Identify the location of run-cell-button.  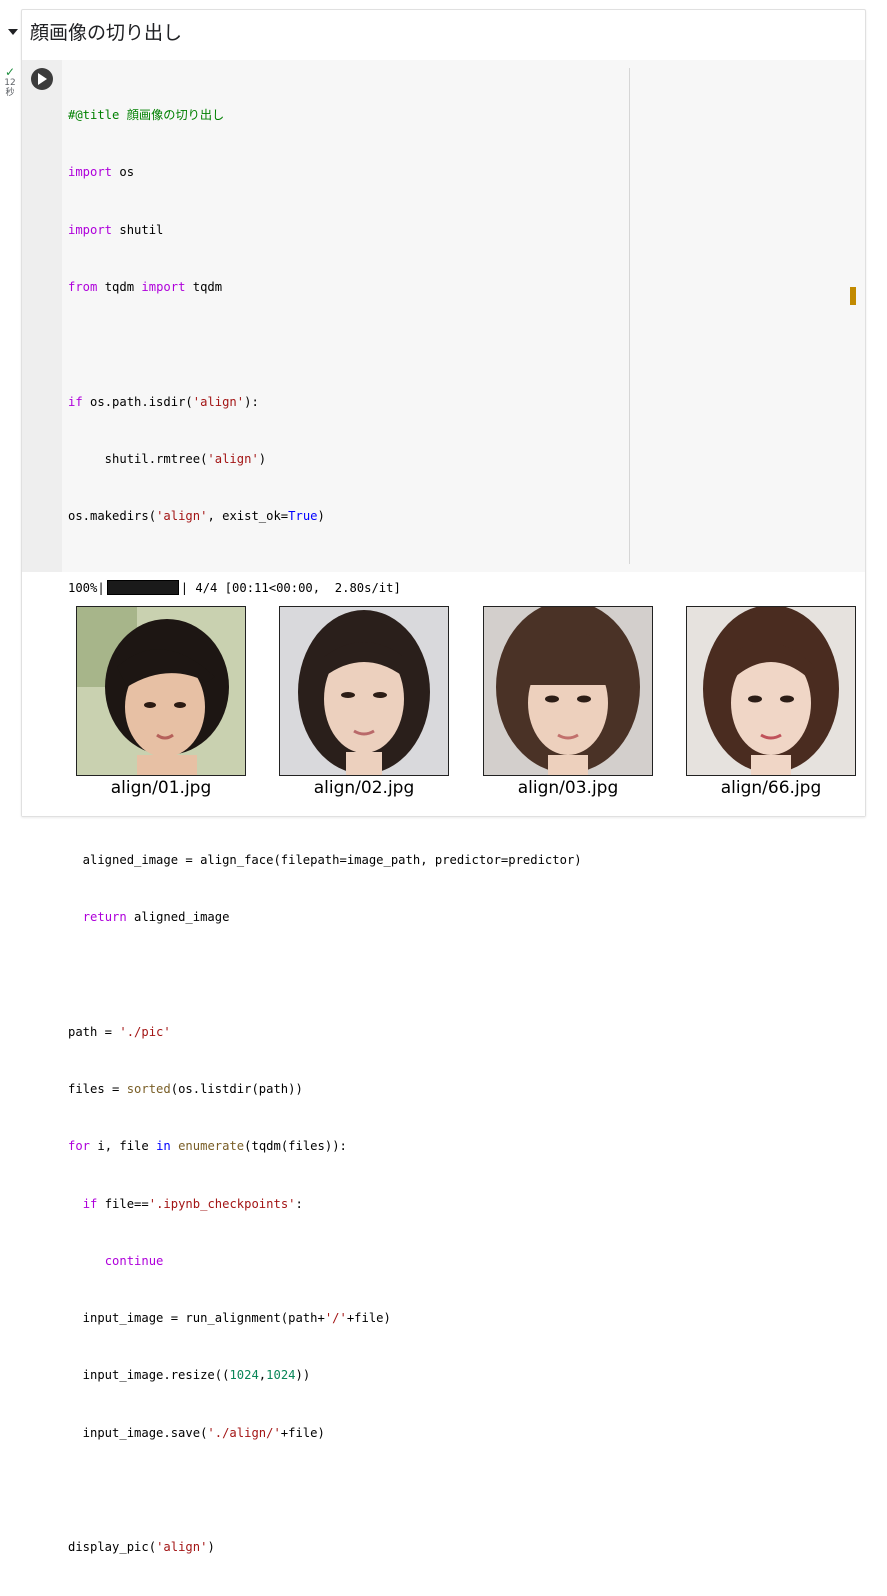
(42, 79).